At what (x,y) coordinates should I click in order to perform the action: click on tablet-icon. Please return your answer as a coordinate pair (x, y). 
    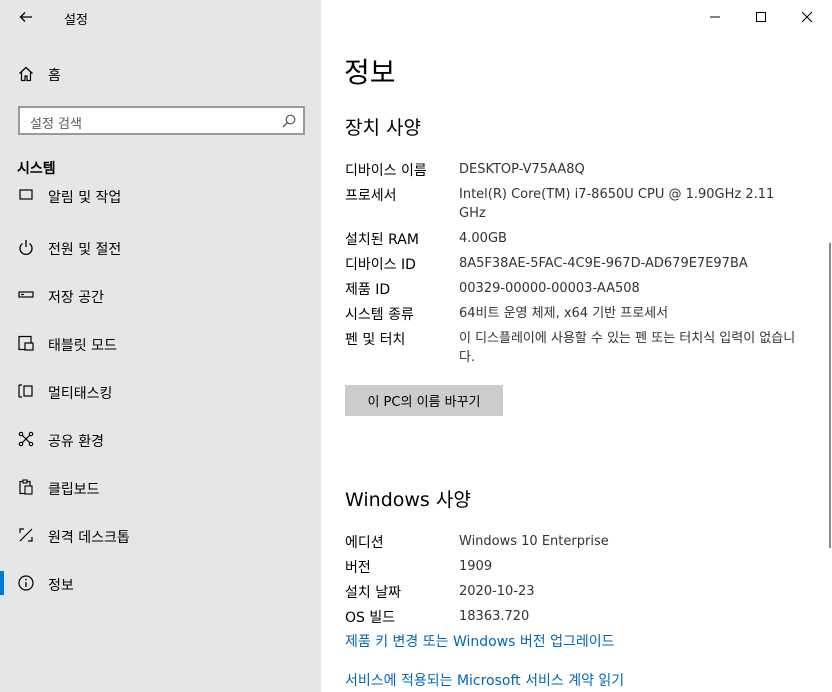
    Looking at the image, I should click on (26, 343).